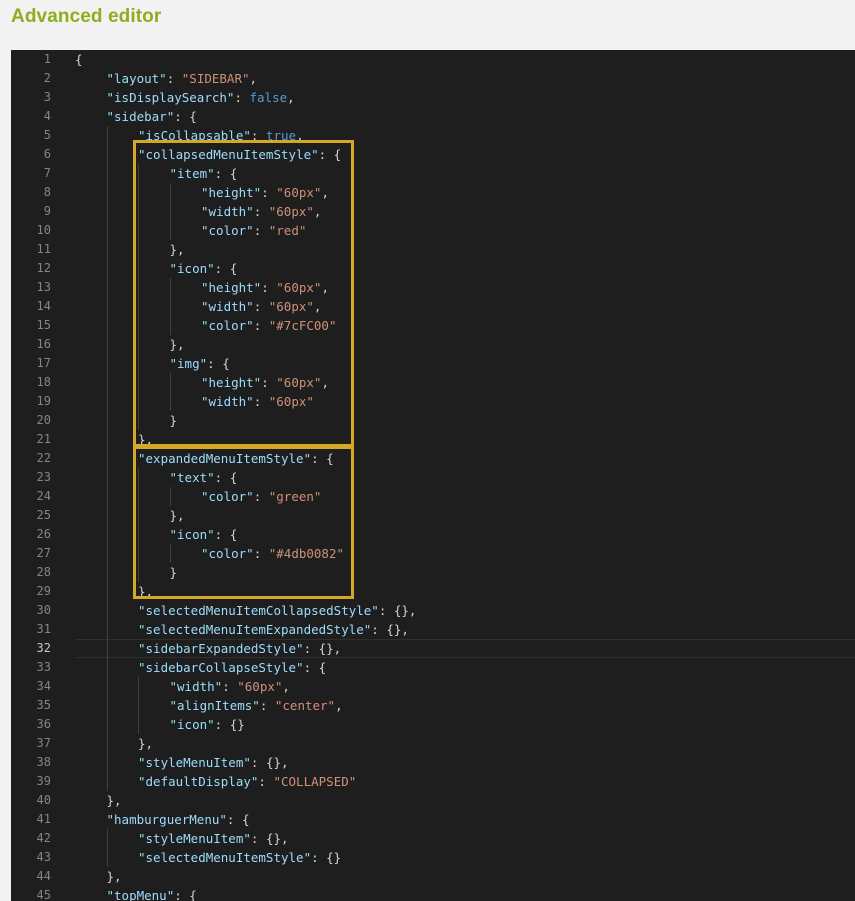  What do you see at coordinates (43, 705) in the screenshot?
I see `line-number: 35` at bounding box center [43, 705].